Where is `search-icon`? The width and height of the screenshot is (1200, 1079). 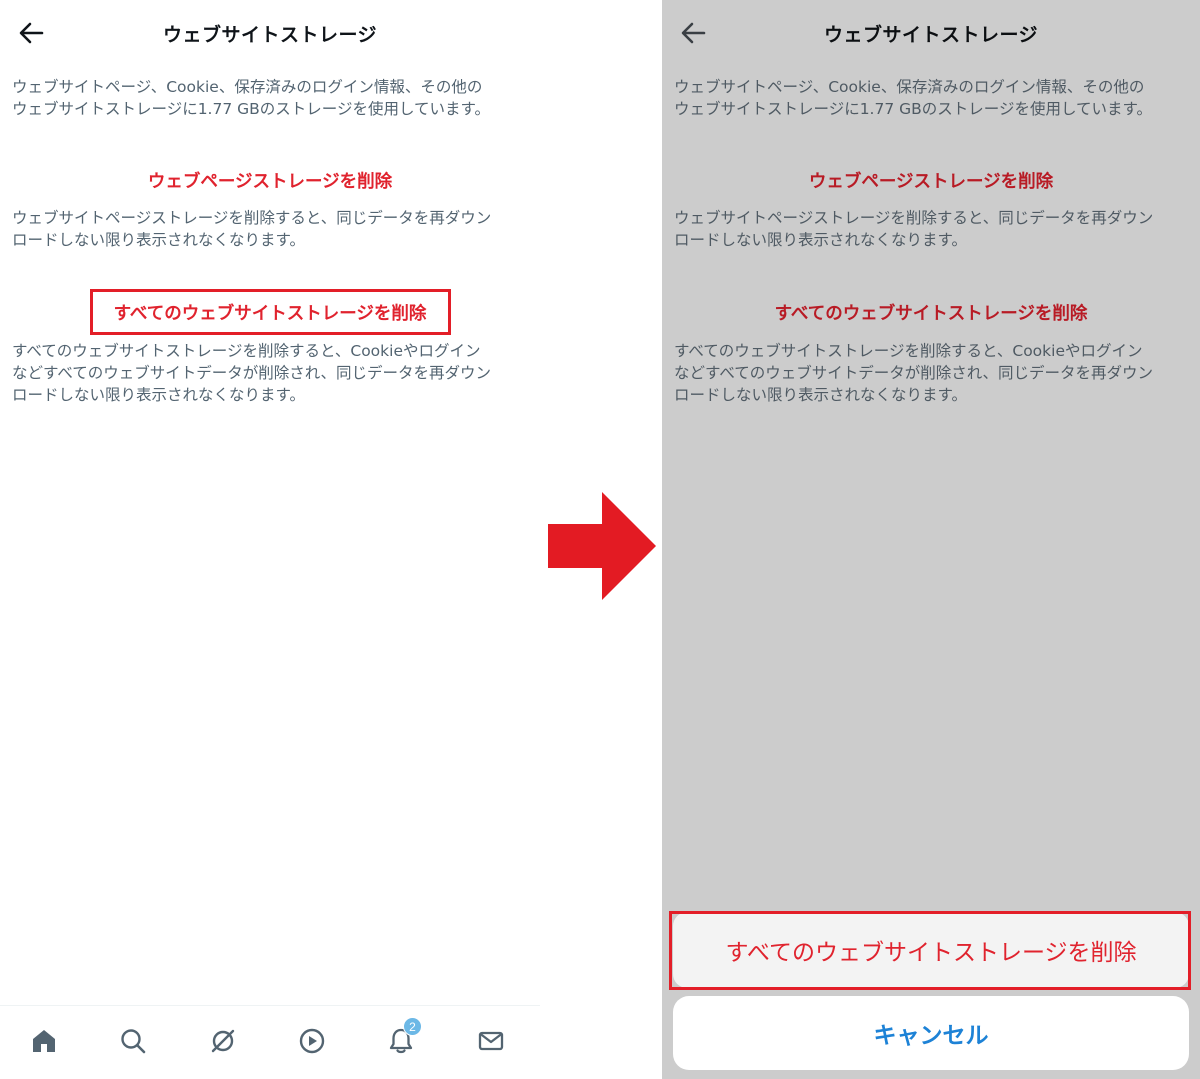 search-icon is located at coordinates (133, 1041).